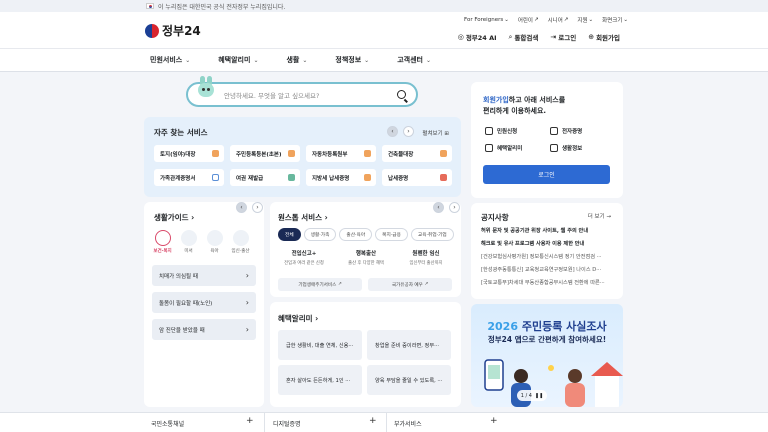 The height and width of the screenshot is (432, 768). Describe the element at coordinates (320, 234) in the screenshot. I see `tab-life-family: 생활·가족` at that location.